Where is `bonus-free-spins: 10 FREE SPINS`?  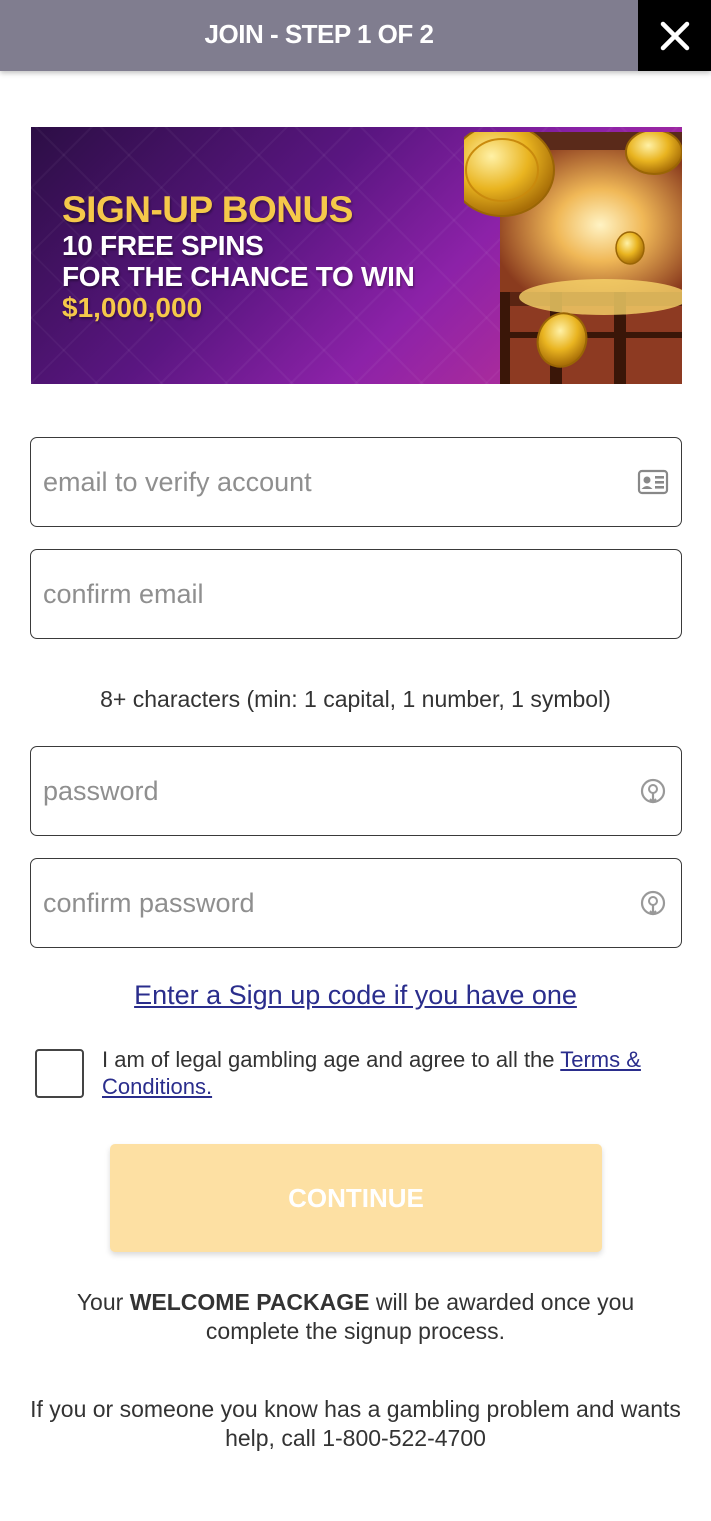
bonus-free-spins: 10 FREE SPINS is located at coordinates (163, 245).